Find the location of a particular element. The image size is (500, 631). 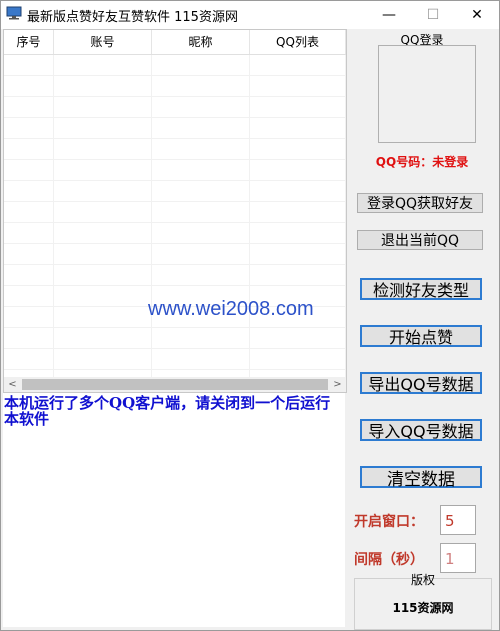

qq-status: QQ号码：未登录 is located at coordinates (422, 162).